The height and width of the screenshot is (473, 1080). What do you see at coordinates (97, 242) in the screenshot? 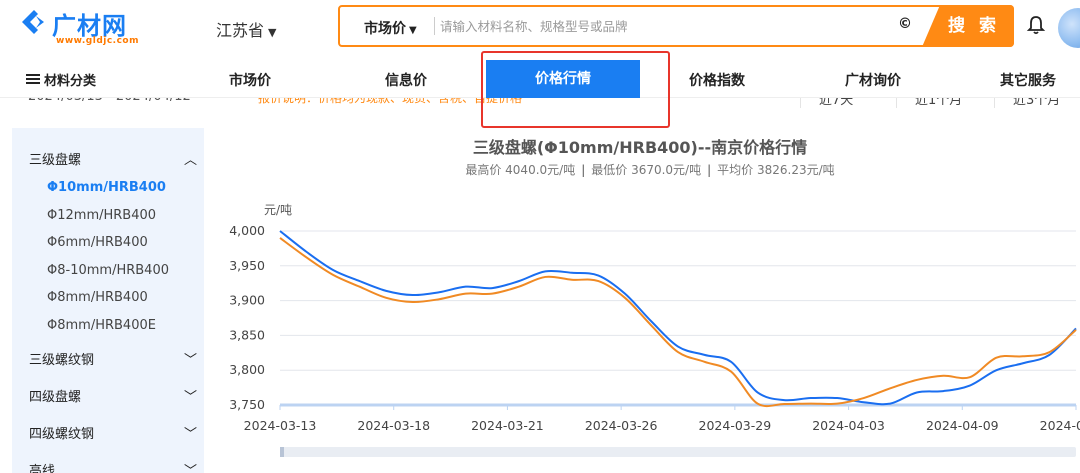
I see `sidebar-item-phi6-hrb400: Φ6mm/HRB400` at bounding box center [97, 242].